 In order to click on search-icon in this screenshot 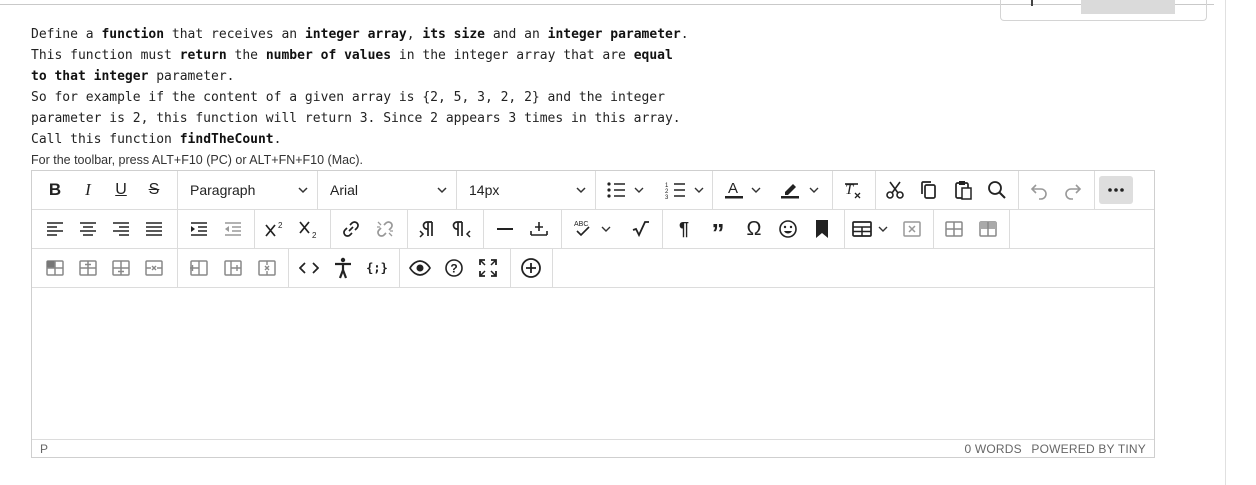, I will do `click(997, 190)`.